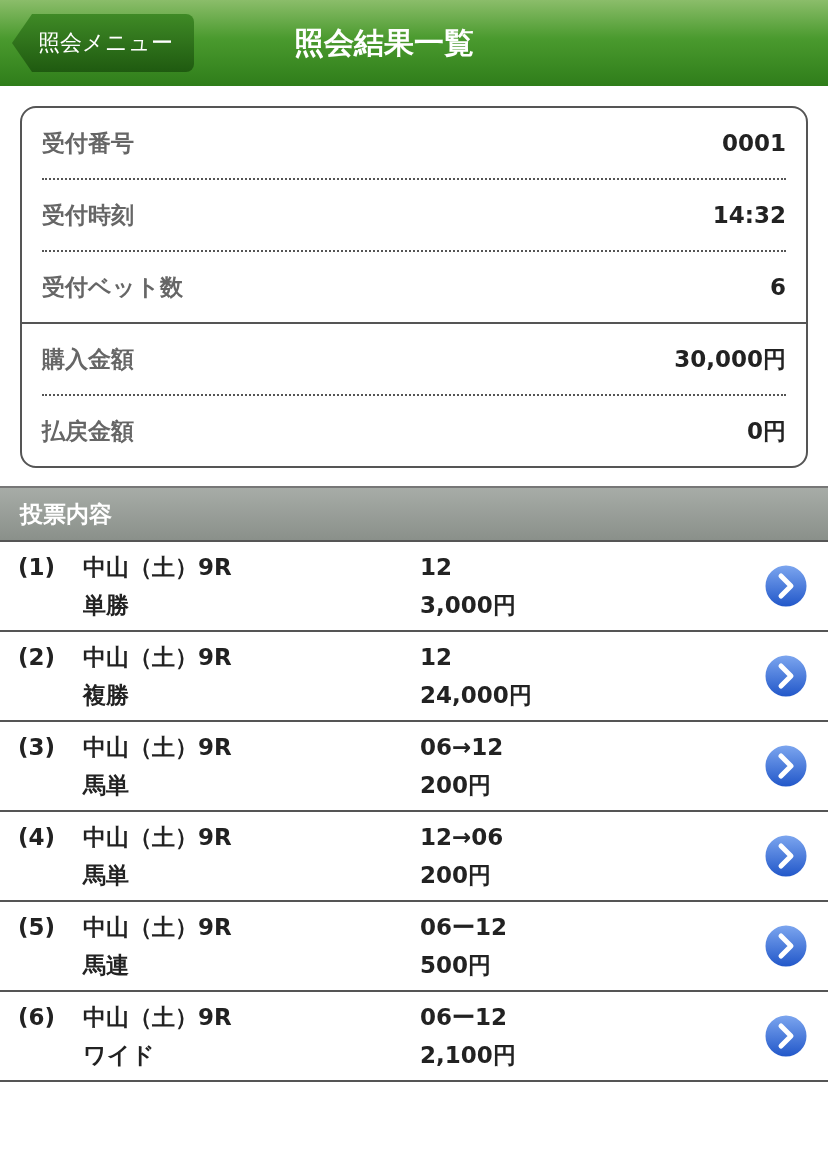 Image resolution: width=828 pixels, height=1174 pixels. I want to click on bet-number: (5), so click(37, 927).